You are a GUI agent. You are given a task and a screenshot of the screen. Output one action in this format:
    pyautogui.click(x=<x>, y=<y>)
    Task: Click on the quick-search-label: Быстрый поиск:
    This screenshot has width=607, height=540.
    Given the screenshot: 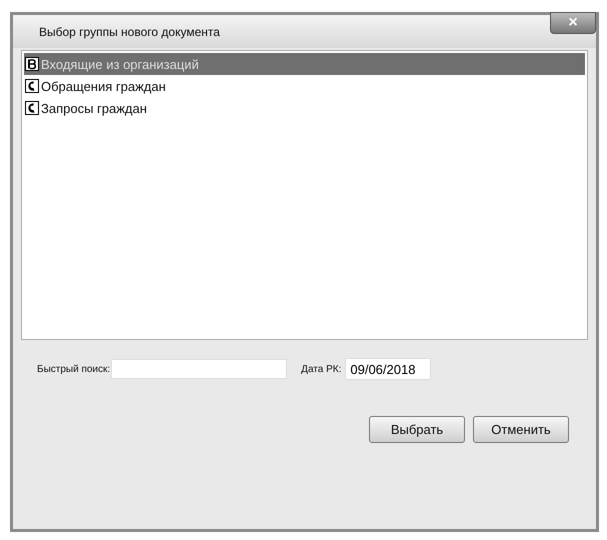 What is the action you would take?
    pyautogui.click(x=73, y=369)
    